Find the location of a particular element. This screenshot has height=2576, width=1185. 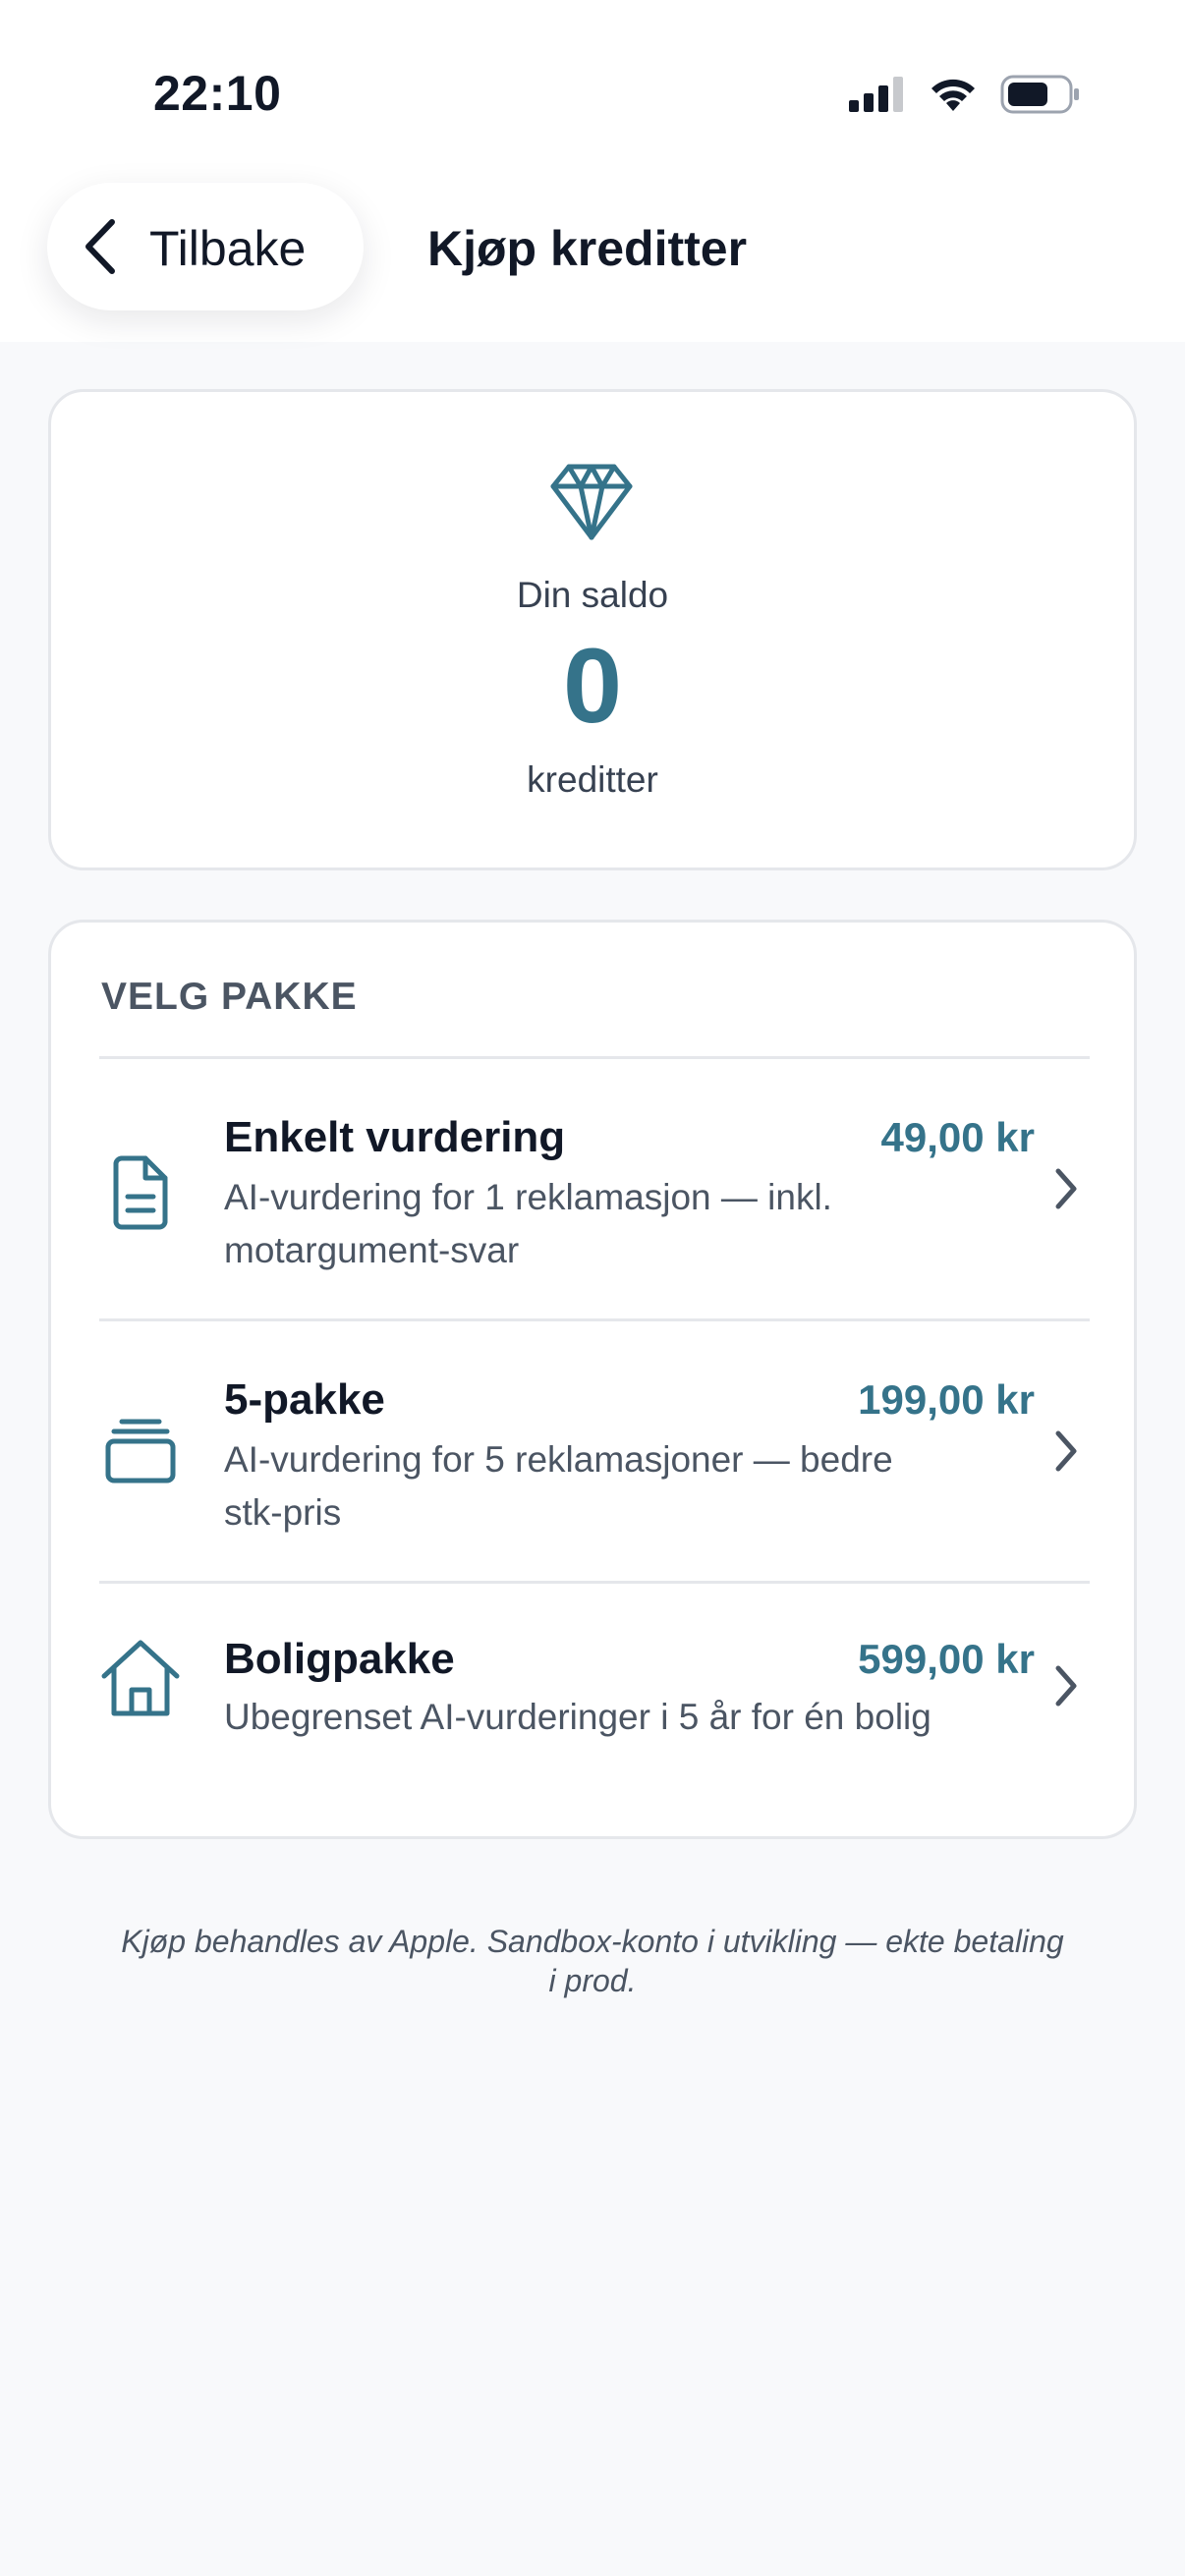

package-price: 599,00 kr is located at coordinates (947, 1659).